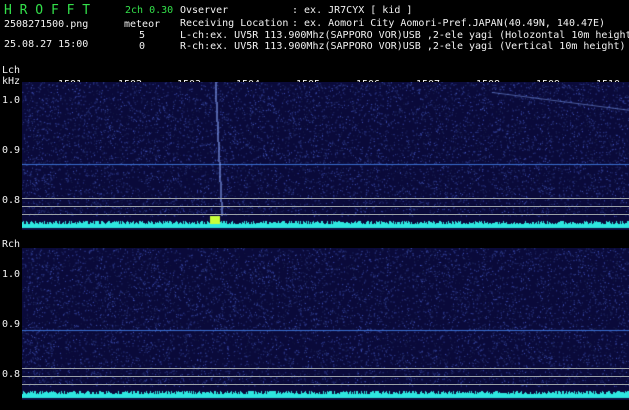 Image resolution: width=629 pixels, height=410 pixels. Describe the element at coordinates (11, 244) in the screenshot. I see `rch-axis-label: Rch` at that location.